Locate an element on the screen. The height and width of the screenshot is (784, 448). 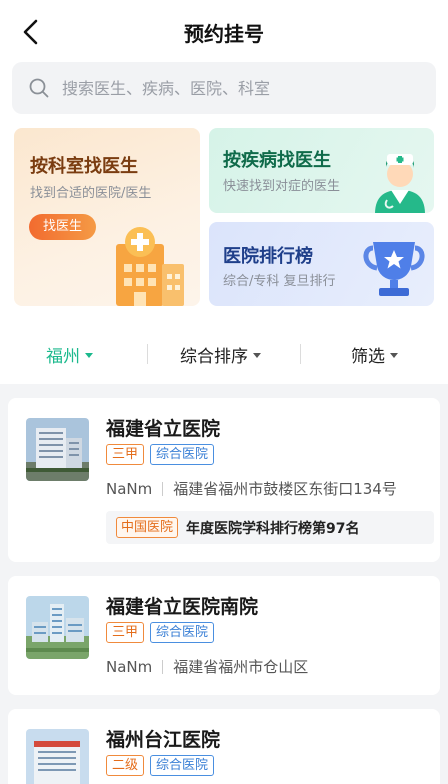
find-by-department-title: 按科室找医生 is located at coordinates (84, 166).